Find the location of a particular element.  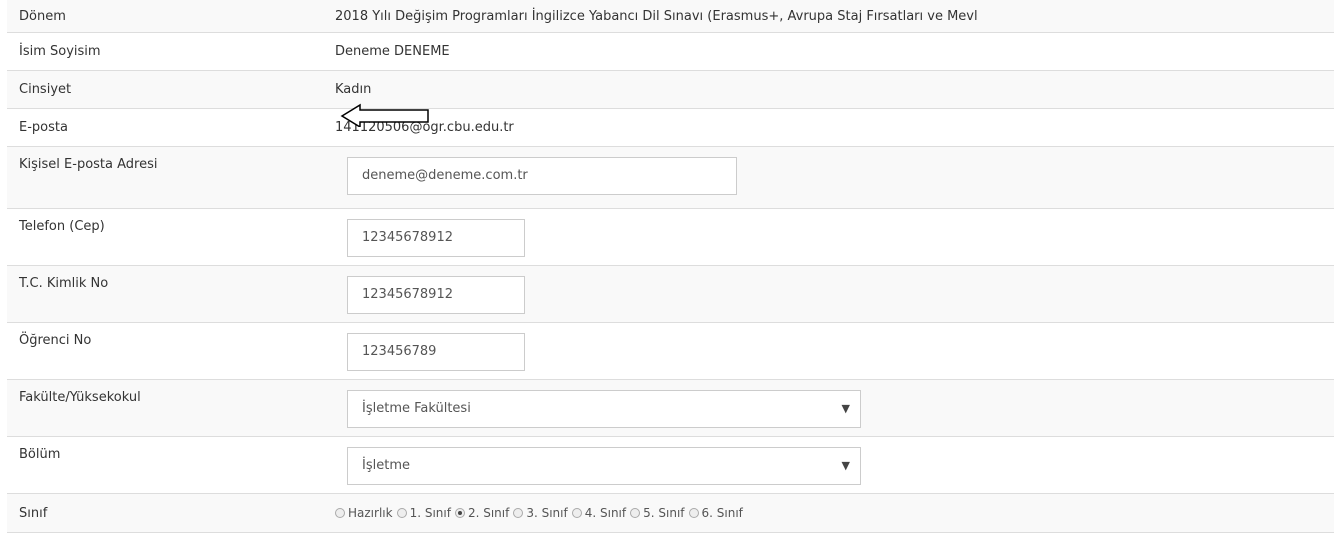

row-bolum: Bölüm İşletme ▼ is located at coordinates (670, 465).